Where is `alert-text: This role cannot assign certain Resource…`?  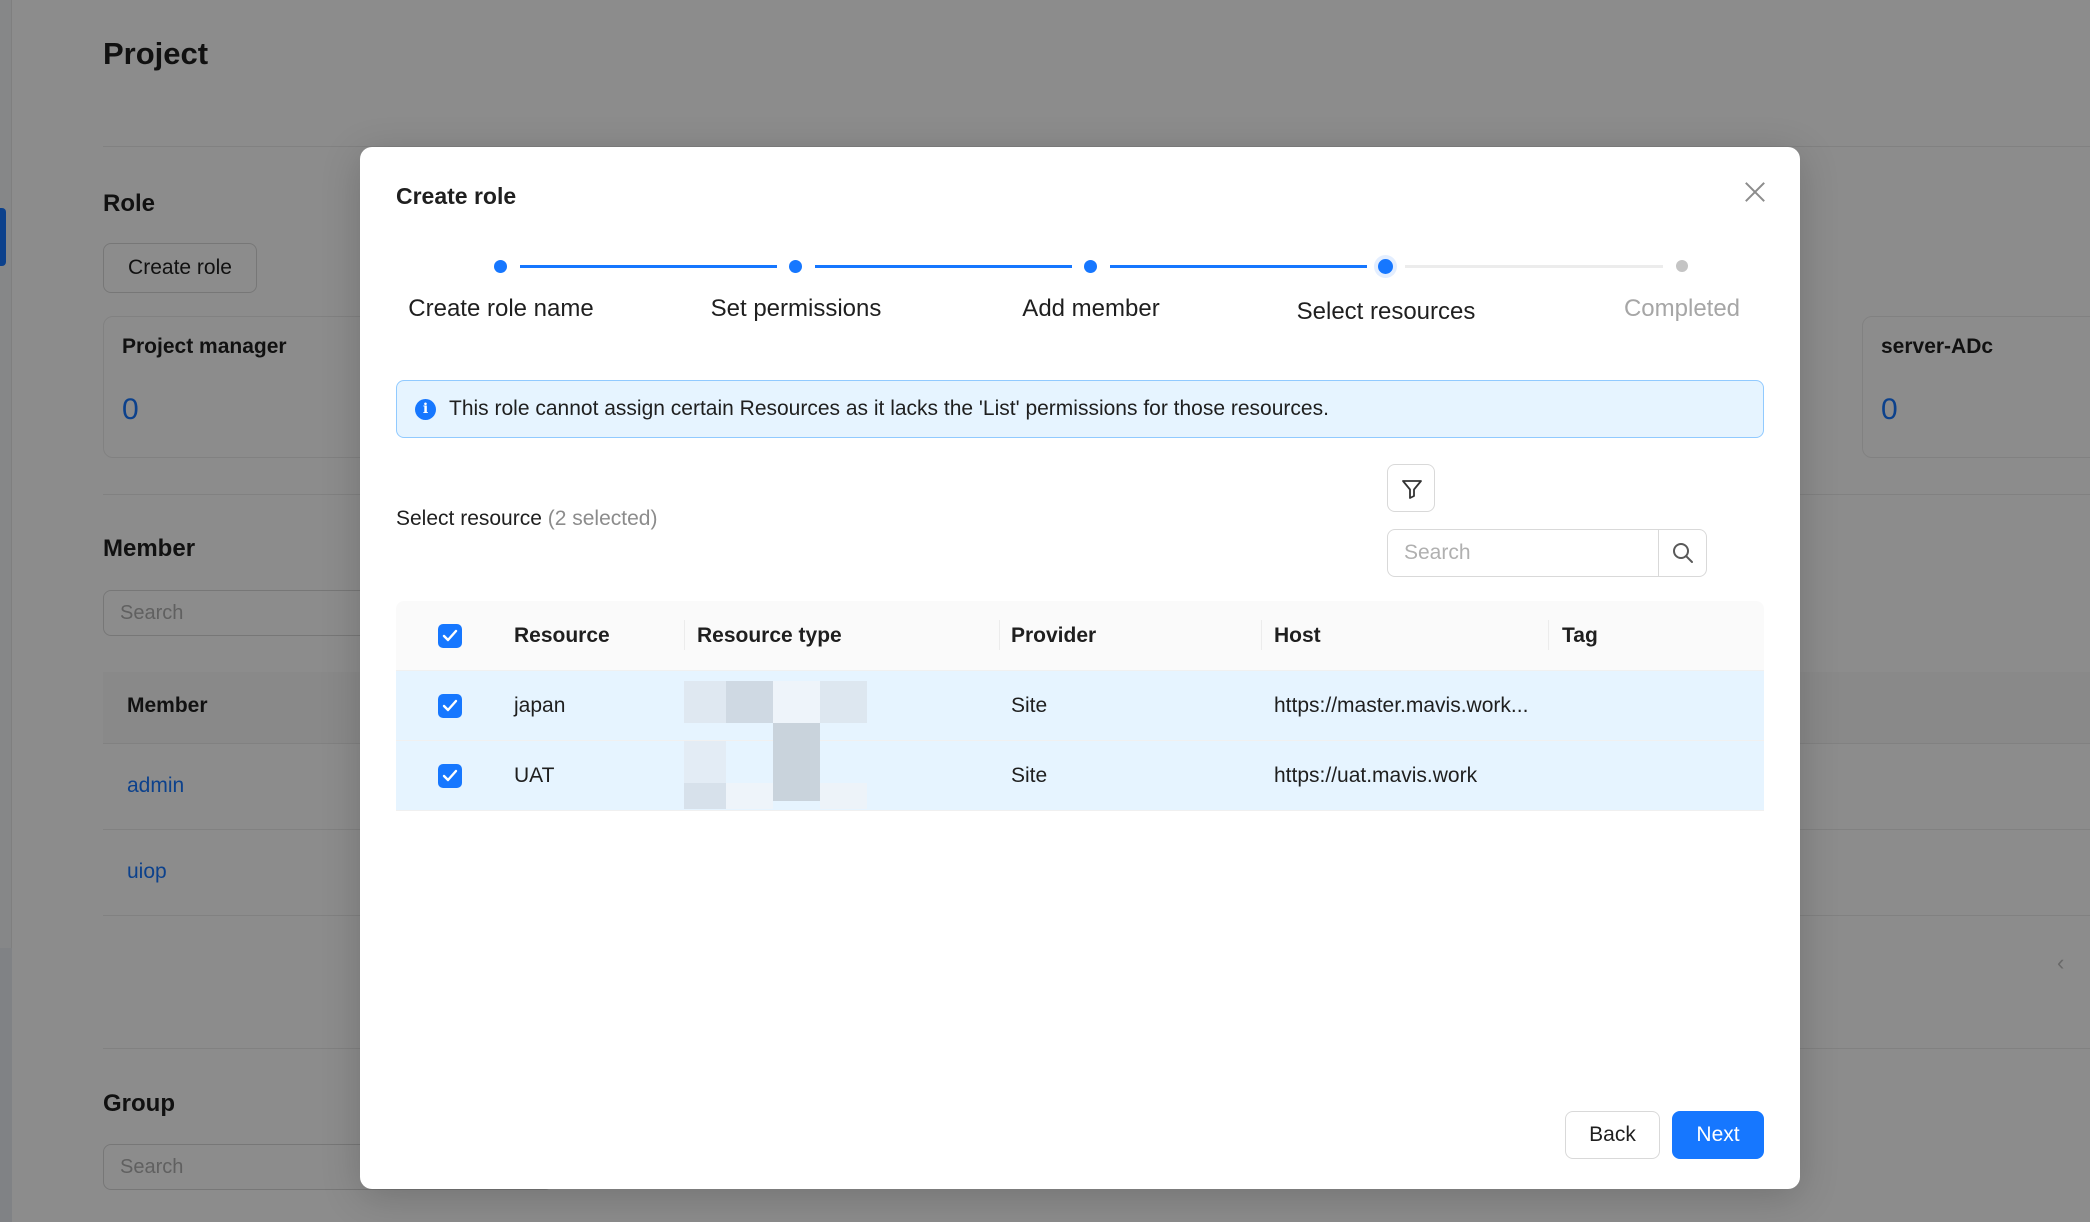 alert-text: This role cannot assign certain Resource… is located at coordinates (889, 408).